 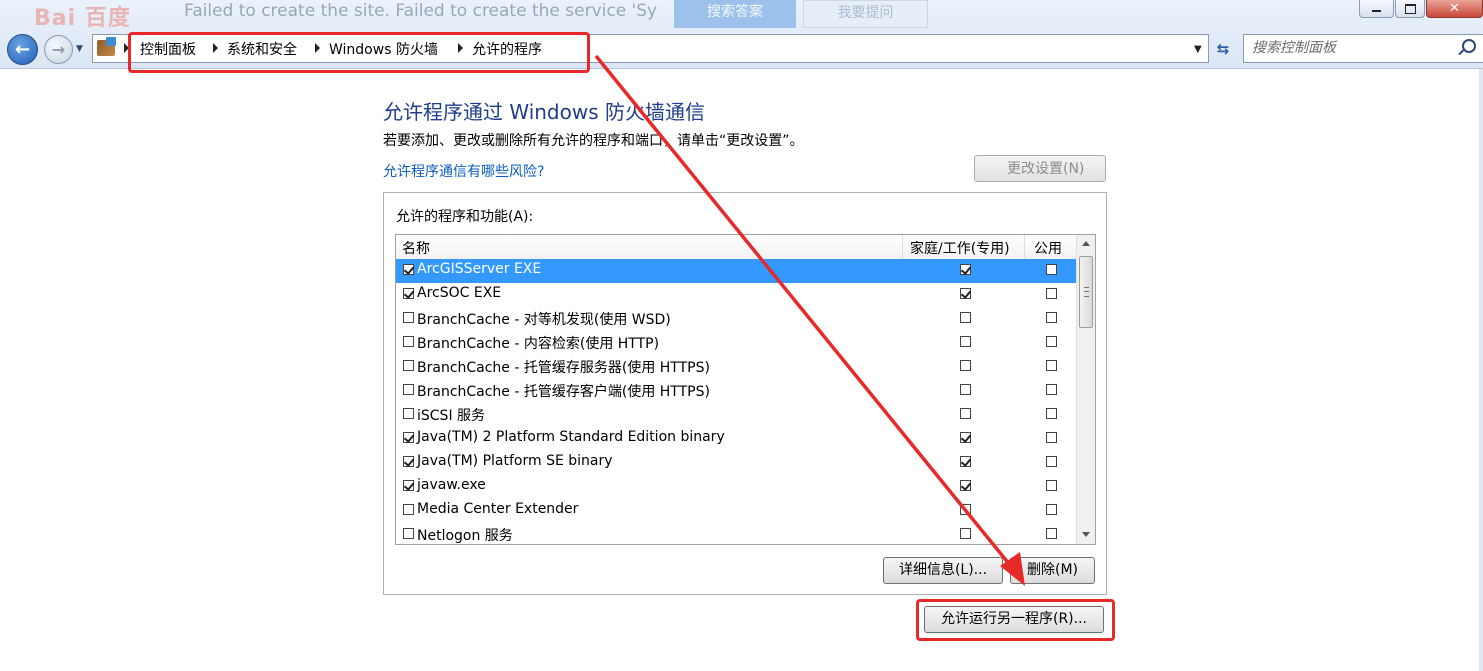 I want to click on window-right-edge, so click(x=1481, y=370).